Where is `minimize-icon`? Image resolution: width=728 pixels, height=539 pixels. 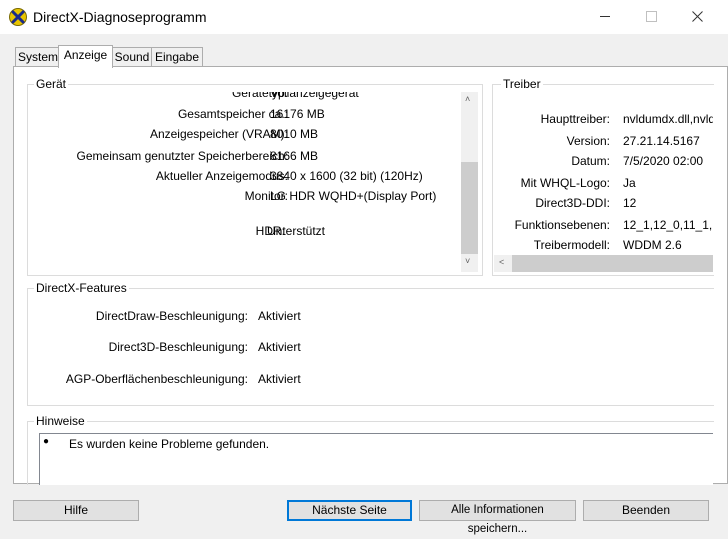
minimize-icon is located at coordinates (605, 16).